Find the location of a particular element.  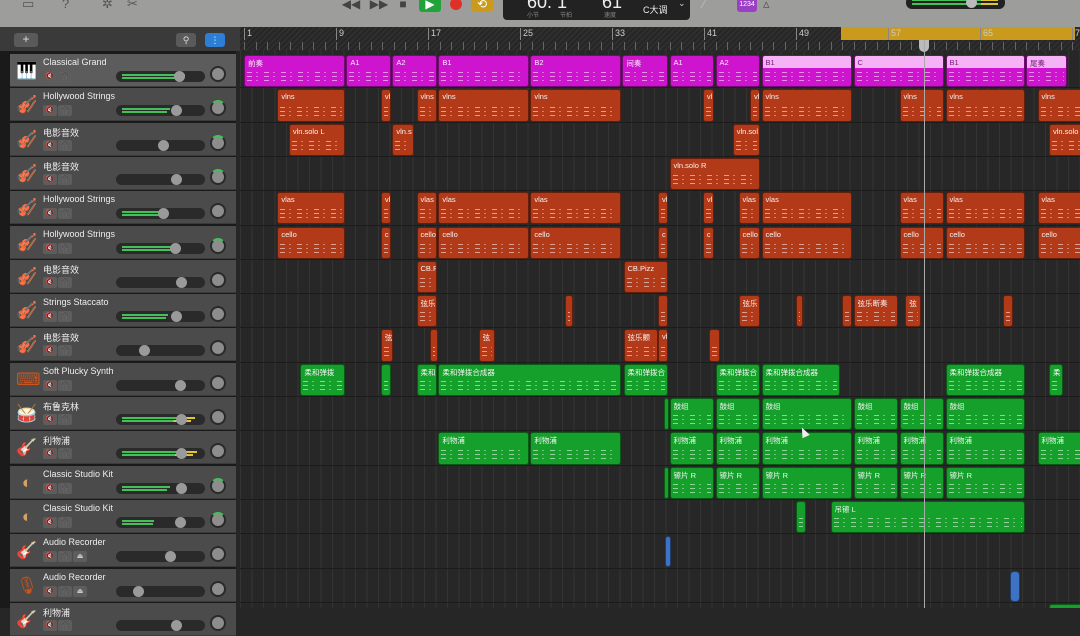

track-header: 🎸利物浦🔇🎧 is located at coordinates (123, 447).